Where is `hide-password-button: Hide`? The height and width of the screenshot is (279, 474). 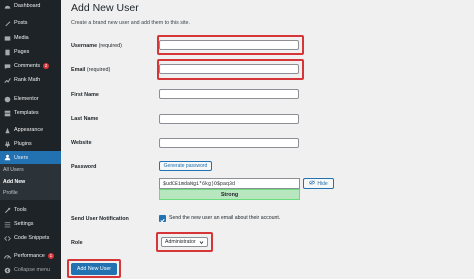
hide-password-button: Hide is located at coordinates (318, 183).